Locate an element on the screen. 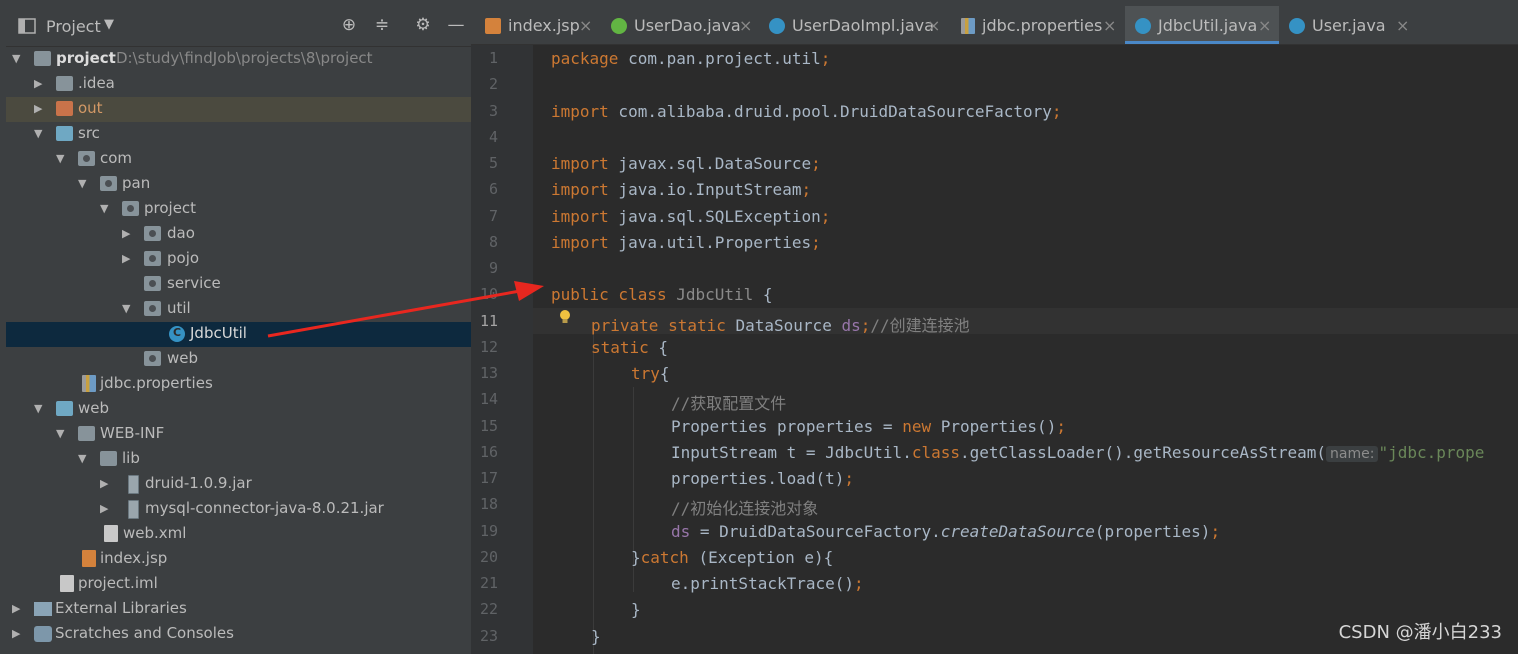  annotation-arrow is located at coordinates (405, 309).